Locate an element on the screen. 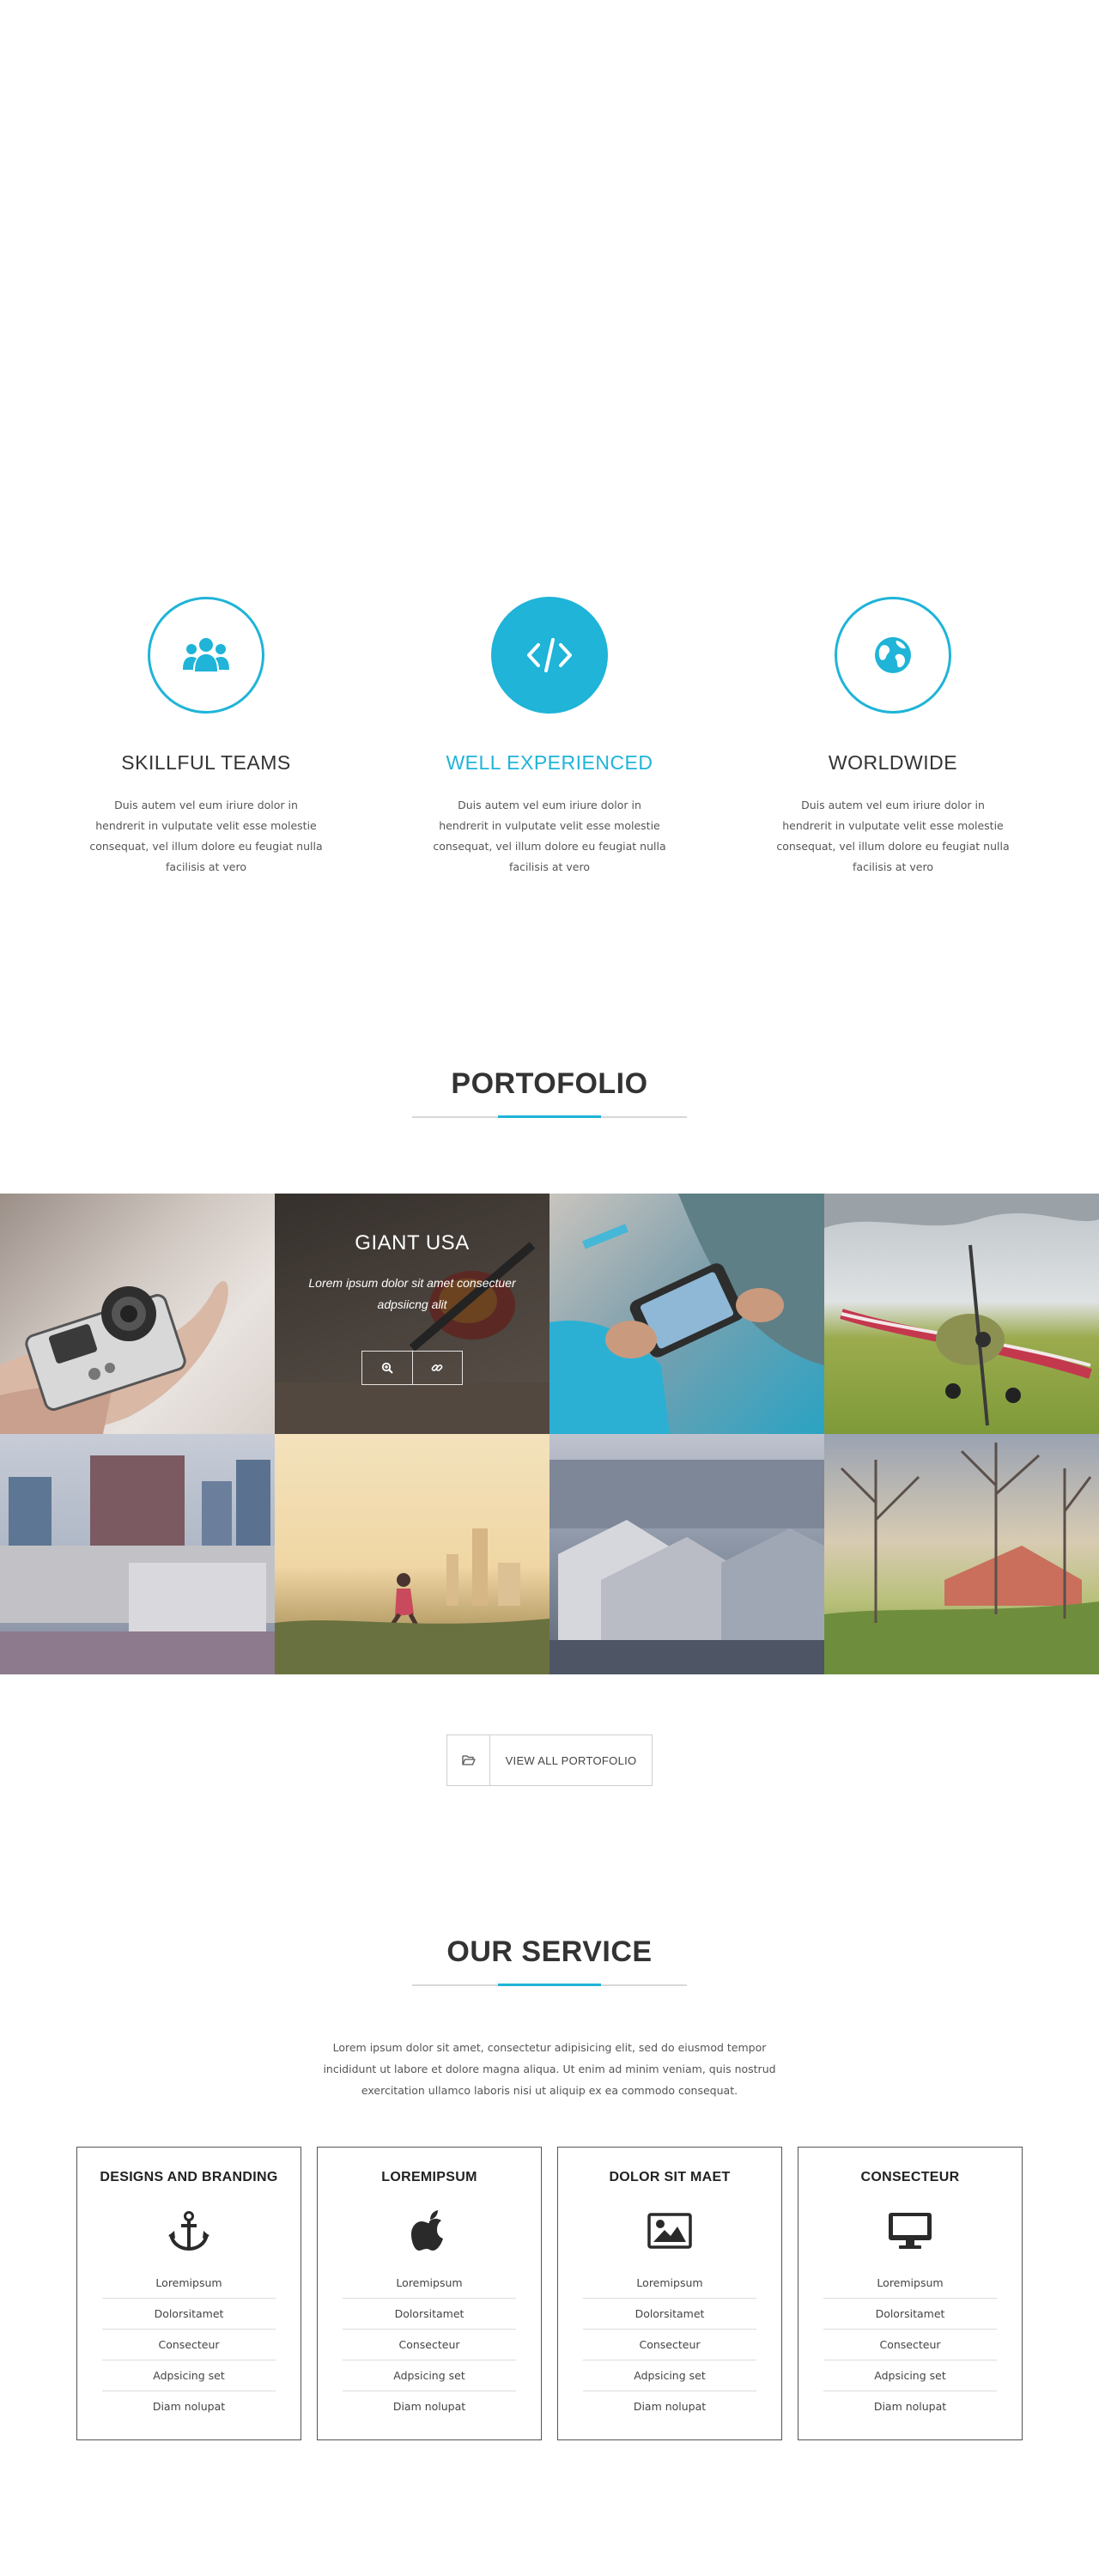 The width and height of the screenshot is (1099, 2576). portfolio-tile-city is located at coordinates (137, 1554).